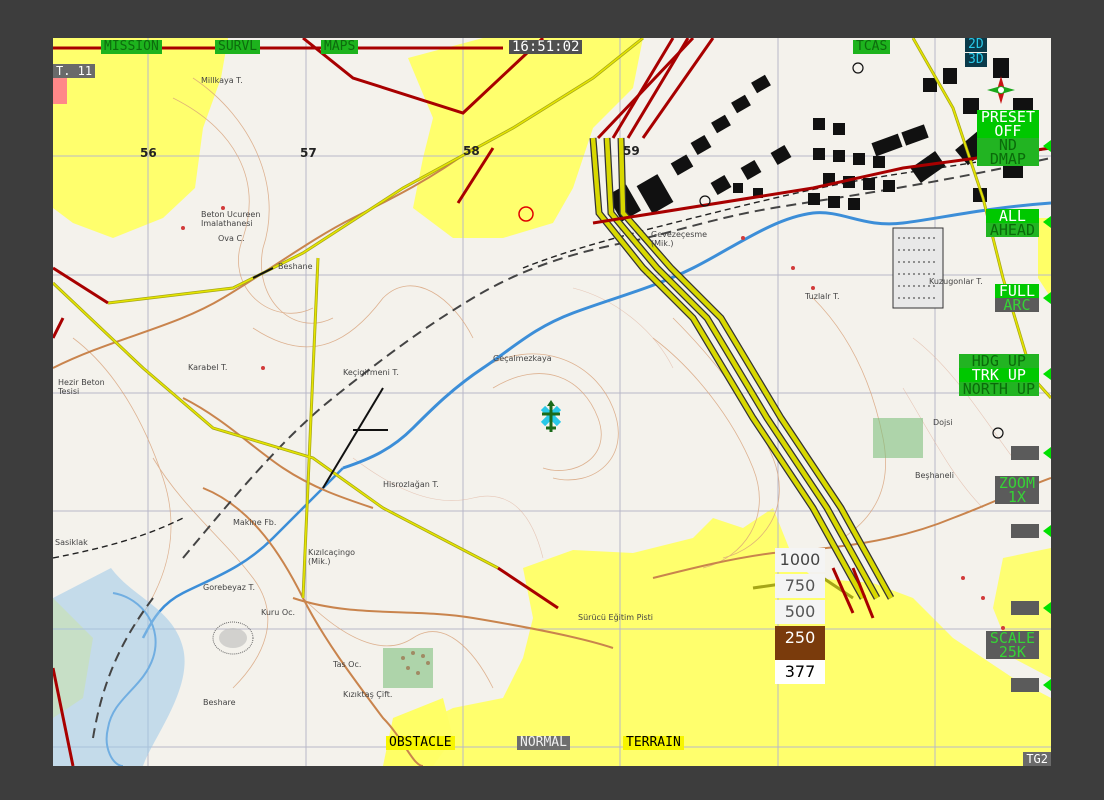 This screenshot has height=800, width=1104. What do you see at coordinates (347, 664) in the screenshot?
I see `place-name: Tas Oc.` at bounding box center [347, 664].